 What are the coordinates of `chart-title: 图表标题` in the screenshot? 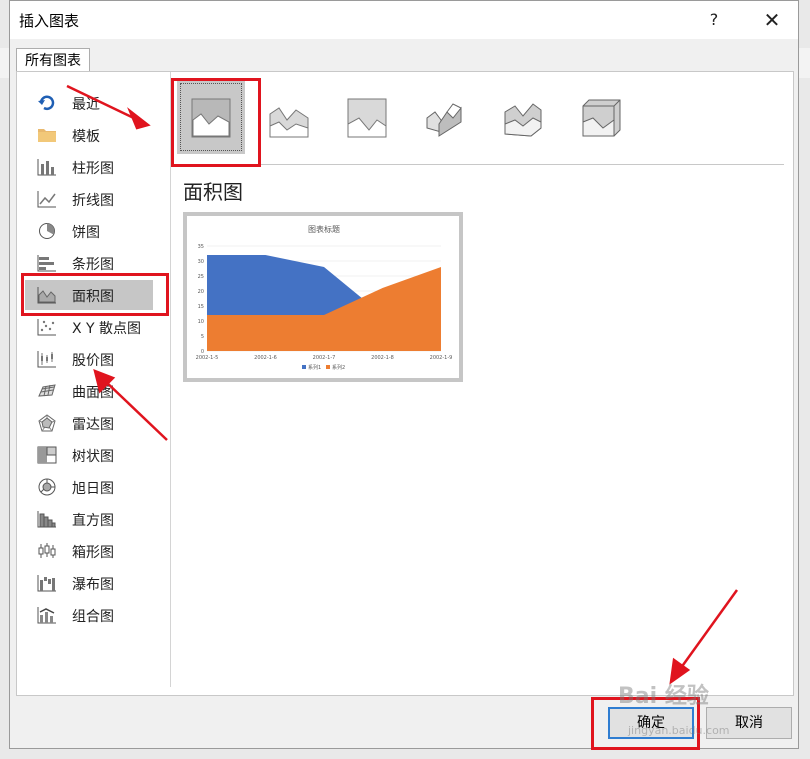 It's located at (324, 229).